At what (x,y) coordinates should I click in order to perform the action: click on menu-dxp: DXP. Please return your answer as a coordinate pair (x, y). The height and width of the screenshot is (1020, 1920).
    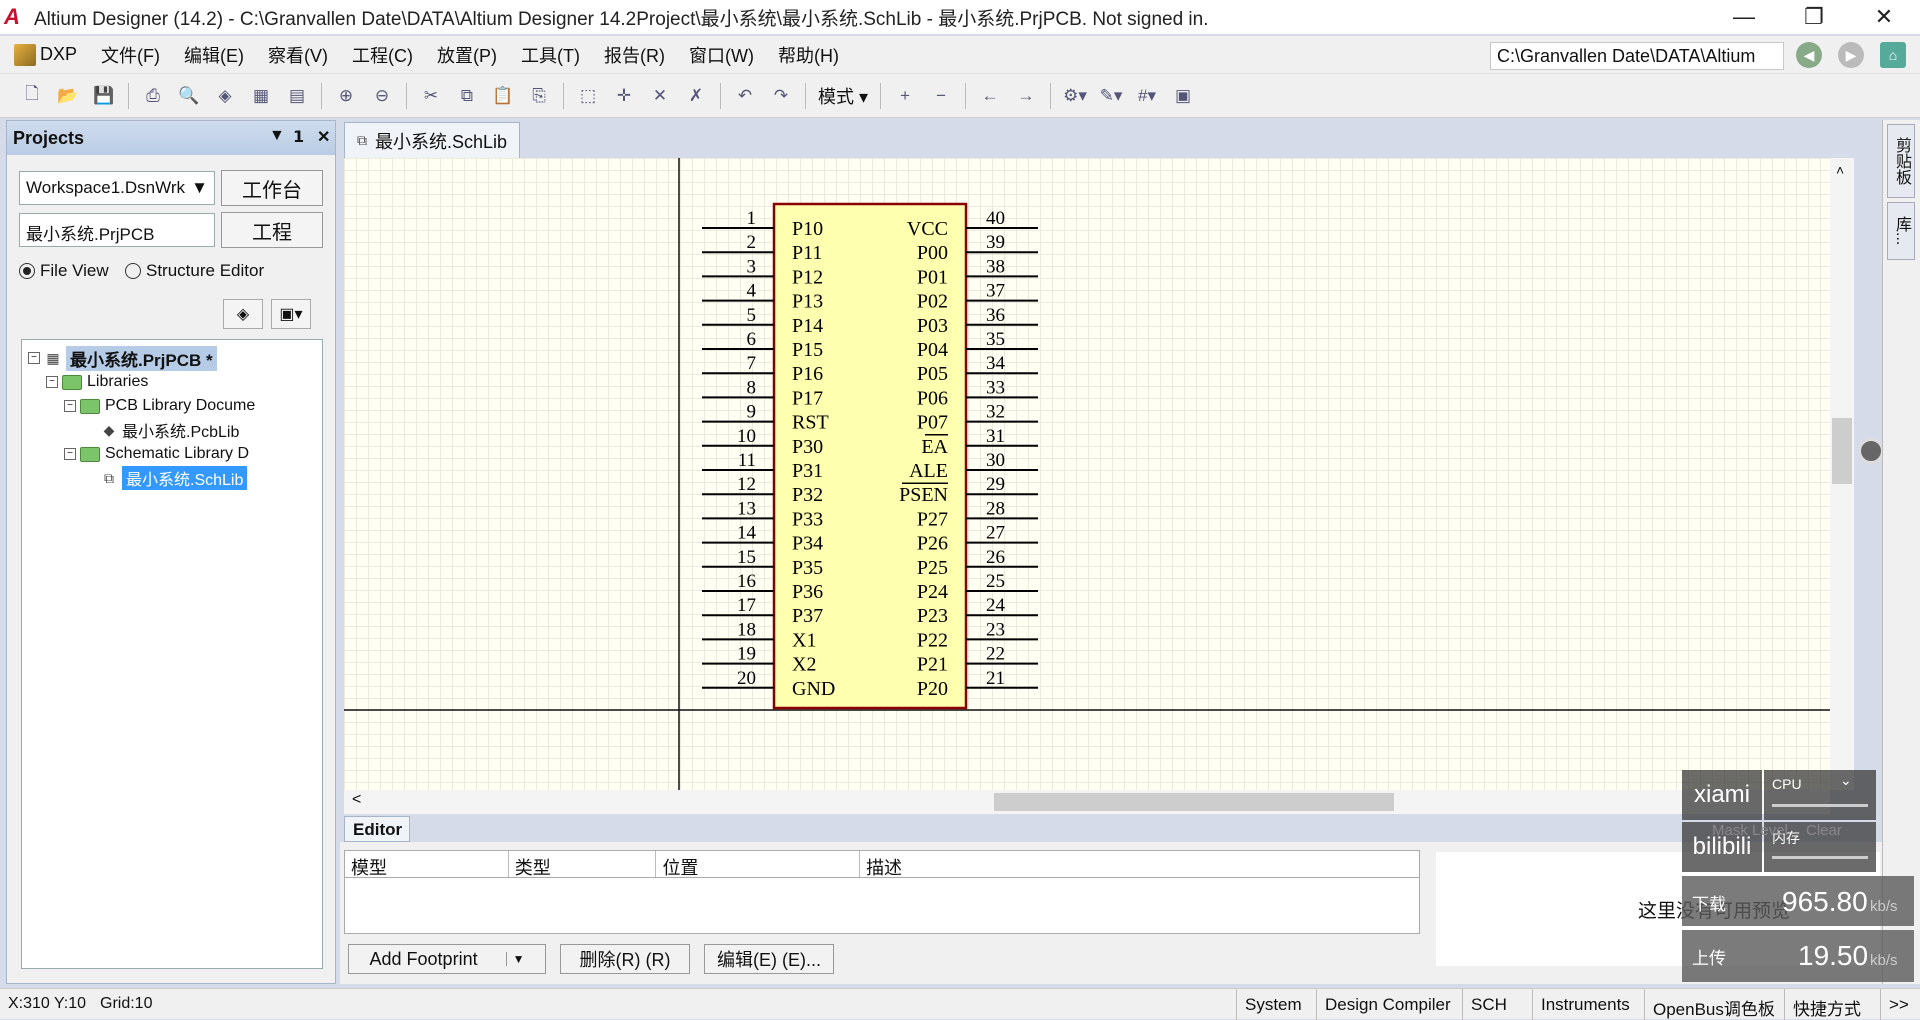
    Looking at the image, I should click on (44, 54).